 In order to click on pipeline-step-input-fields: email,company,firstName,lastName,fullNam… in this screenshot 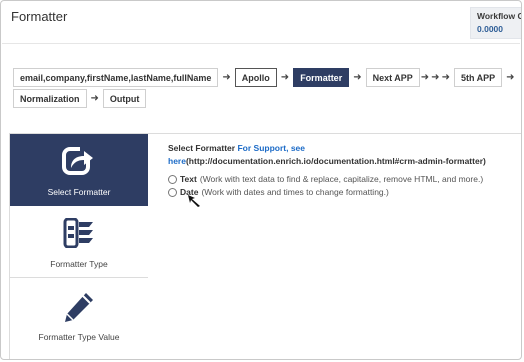, I will do `click(116, 77)`.